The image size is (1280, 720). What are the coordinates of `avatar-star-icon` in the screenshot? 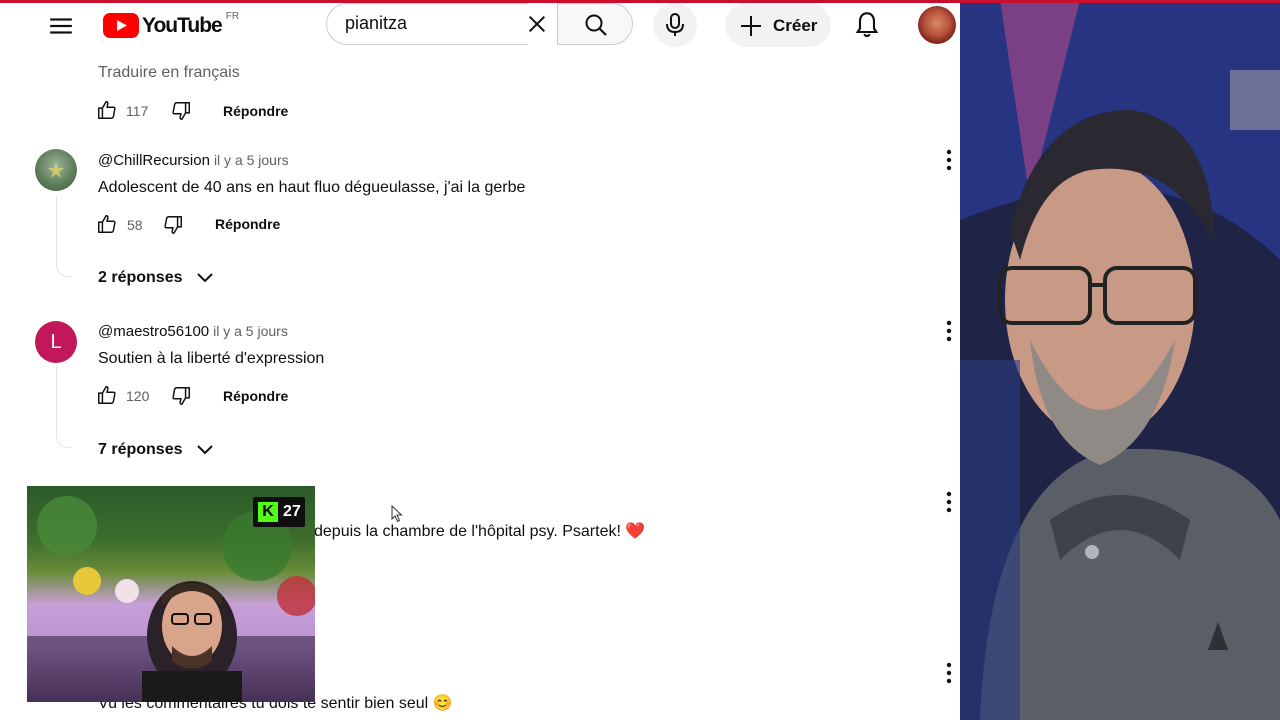 It's located at (56, 170).